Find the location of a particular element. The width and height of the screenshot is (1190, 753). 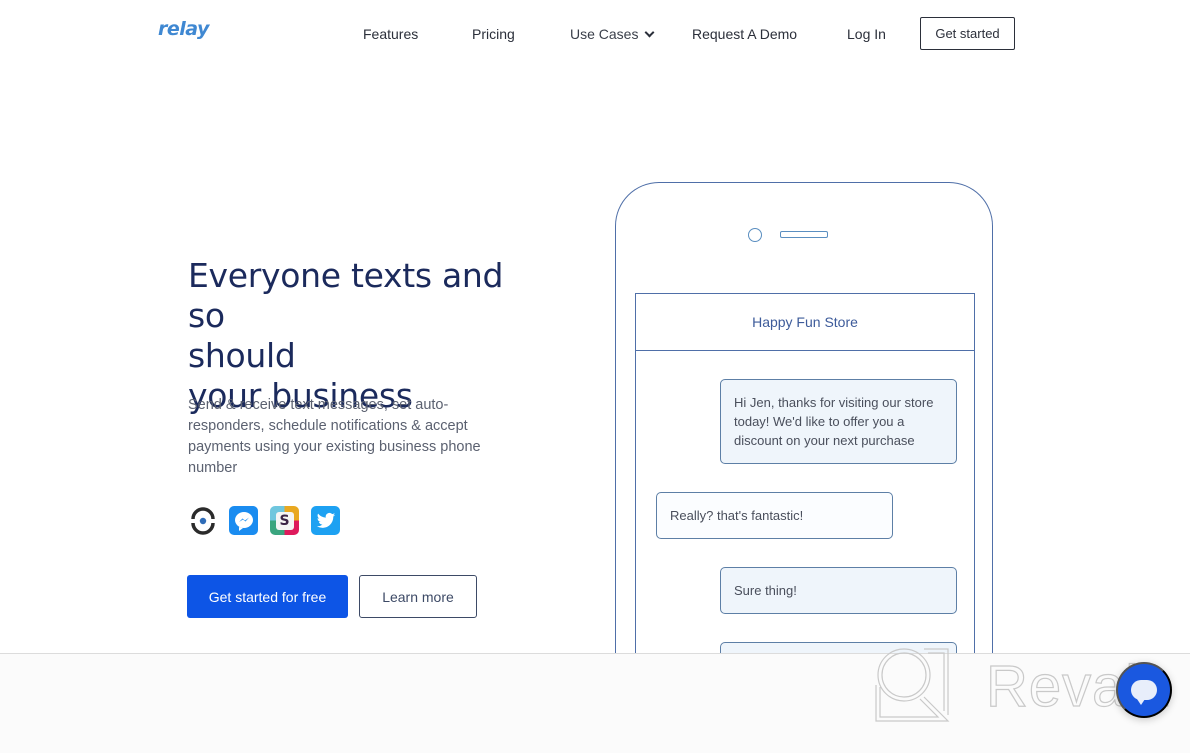

message-text: Really? that's fantastic! is located at coordinates (737, 515).